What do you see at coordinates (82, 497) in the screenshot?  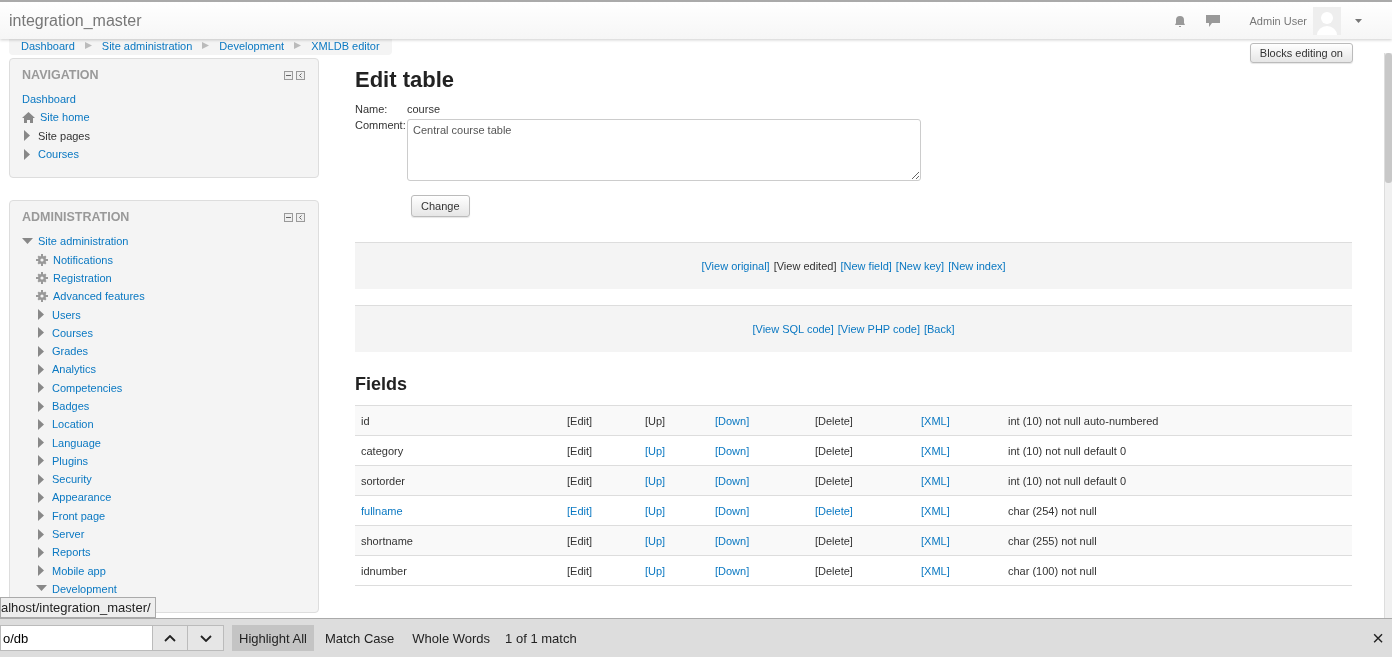 I see `nav-item: Appearance` at bounding box center [82, 497].